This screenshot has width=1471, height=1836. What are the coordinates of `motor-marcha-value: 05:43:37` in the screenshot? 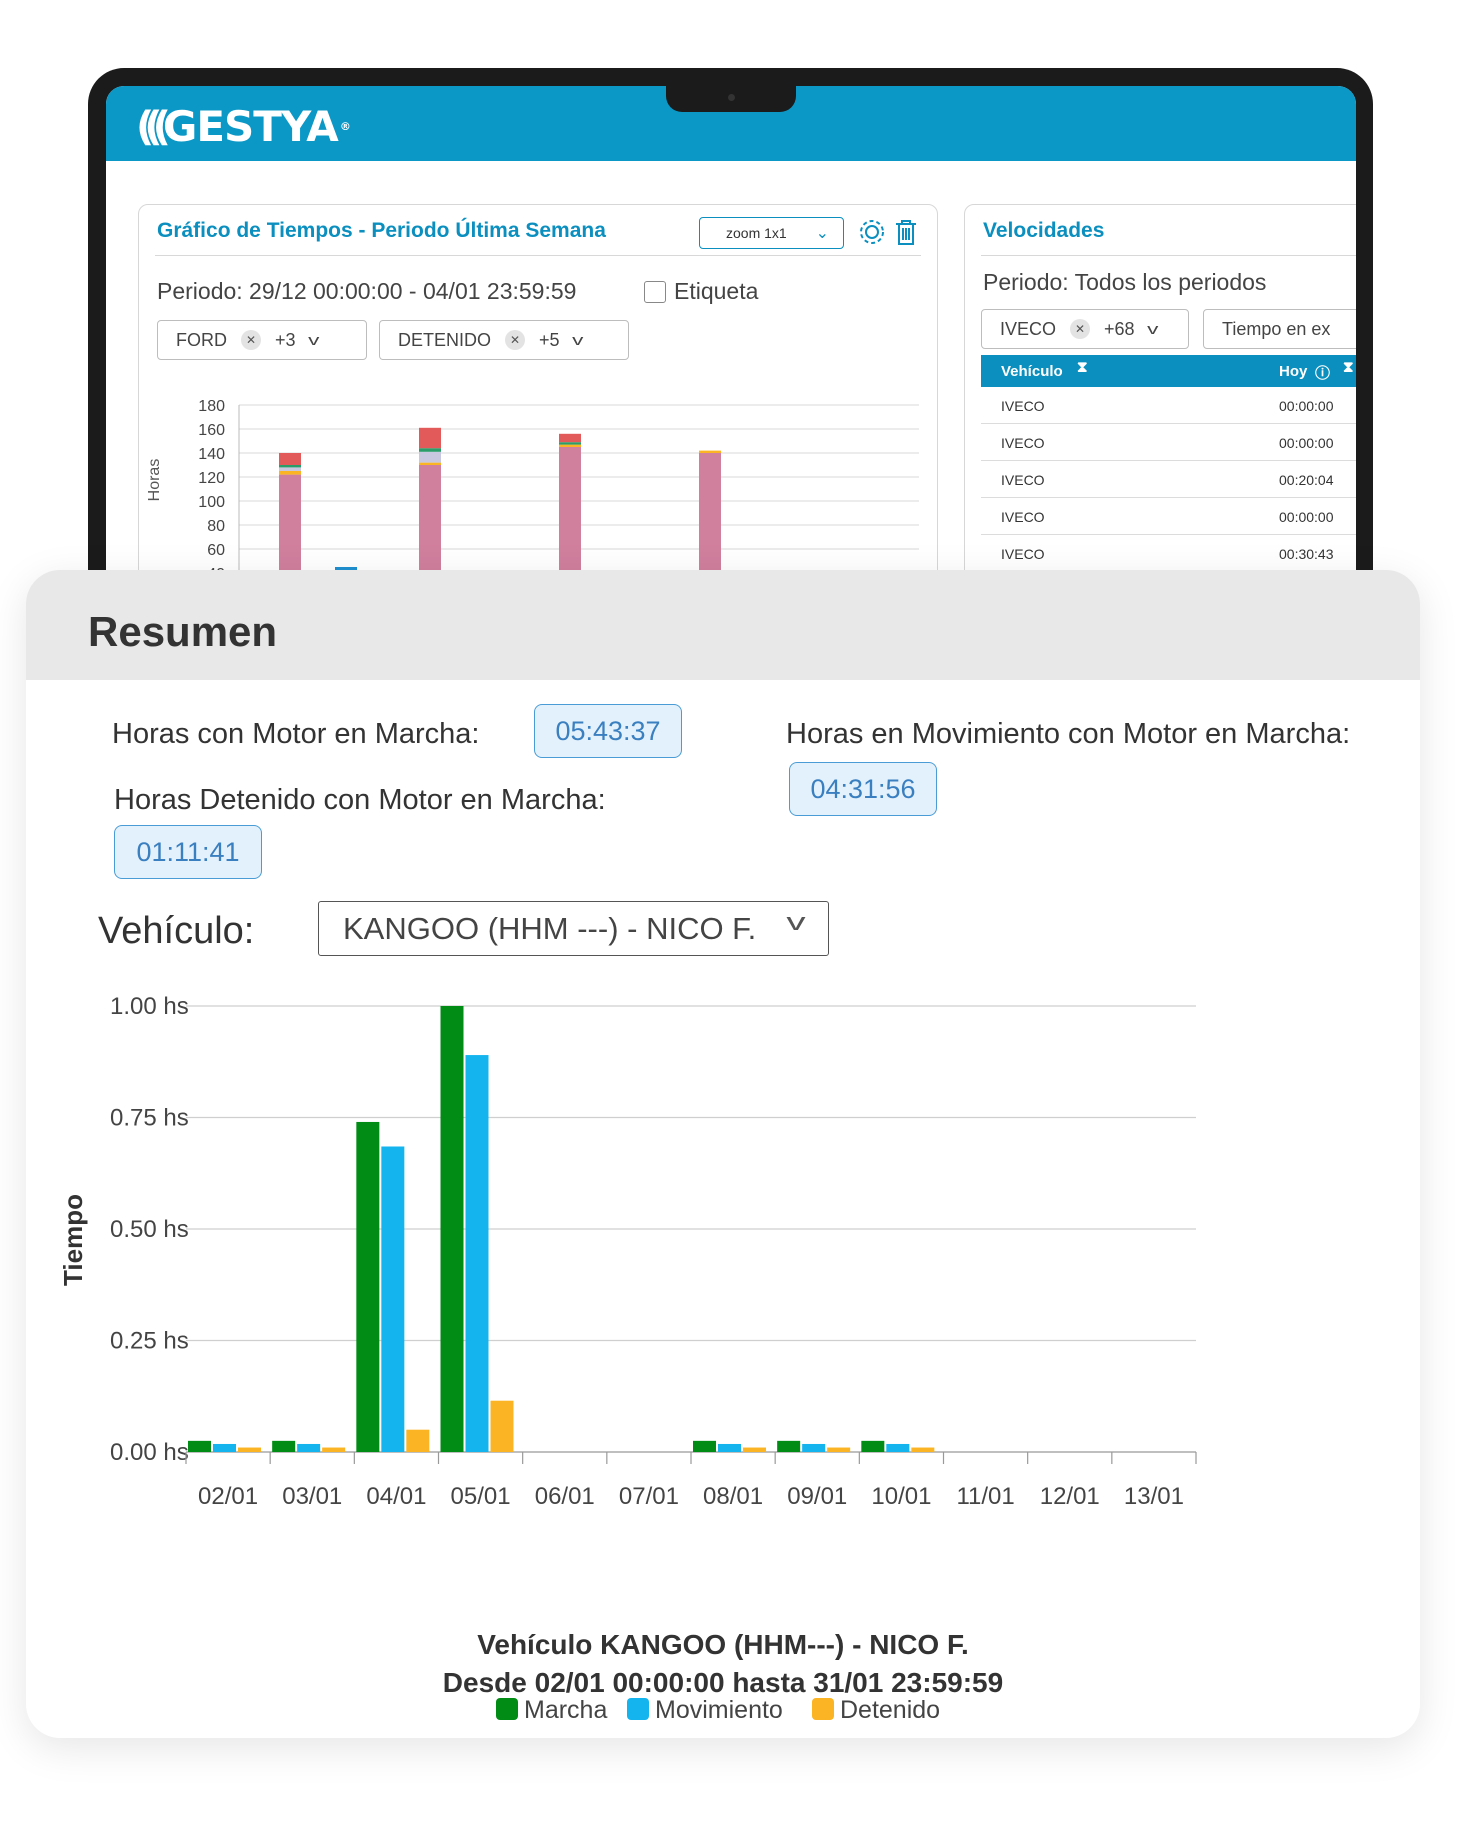 It's located at (608, 731).